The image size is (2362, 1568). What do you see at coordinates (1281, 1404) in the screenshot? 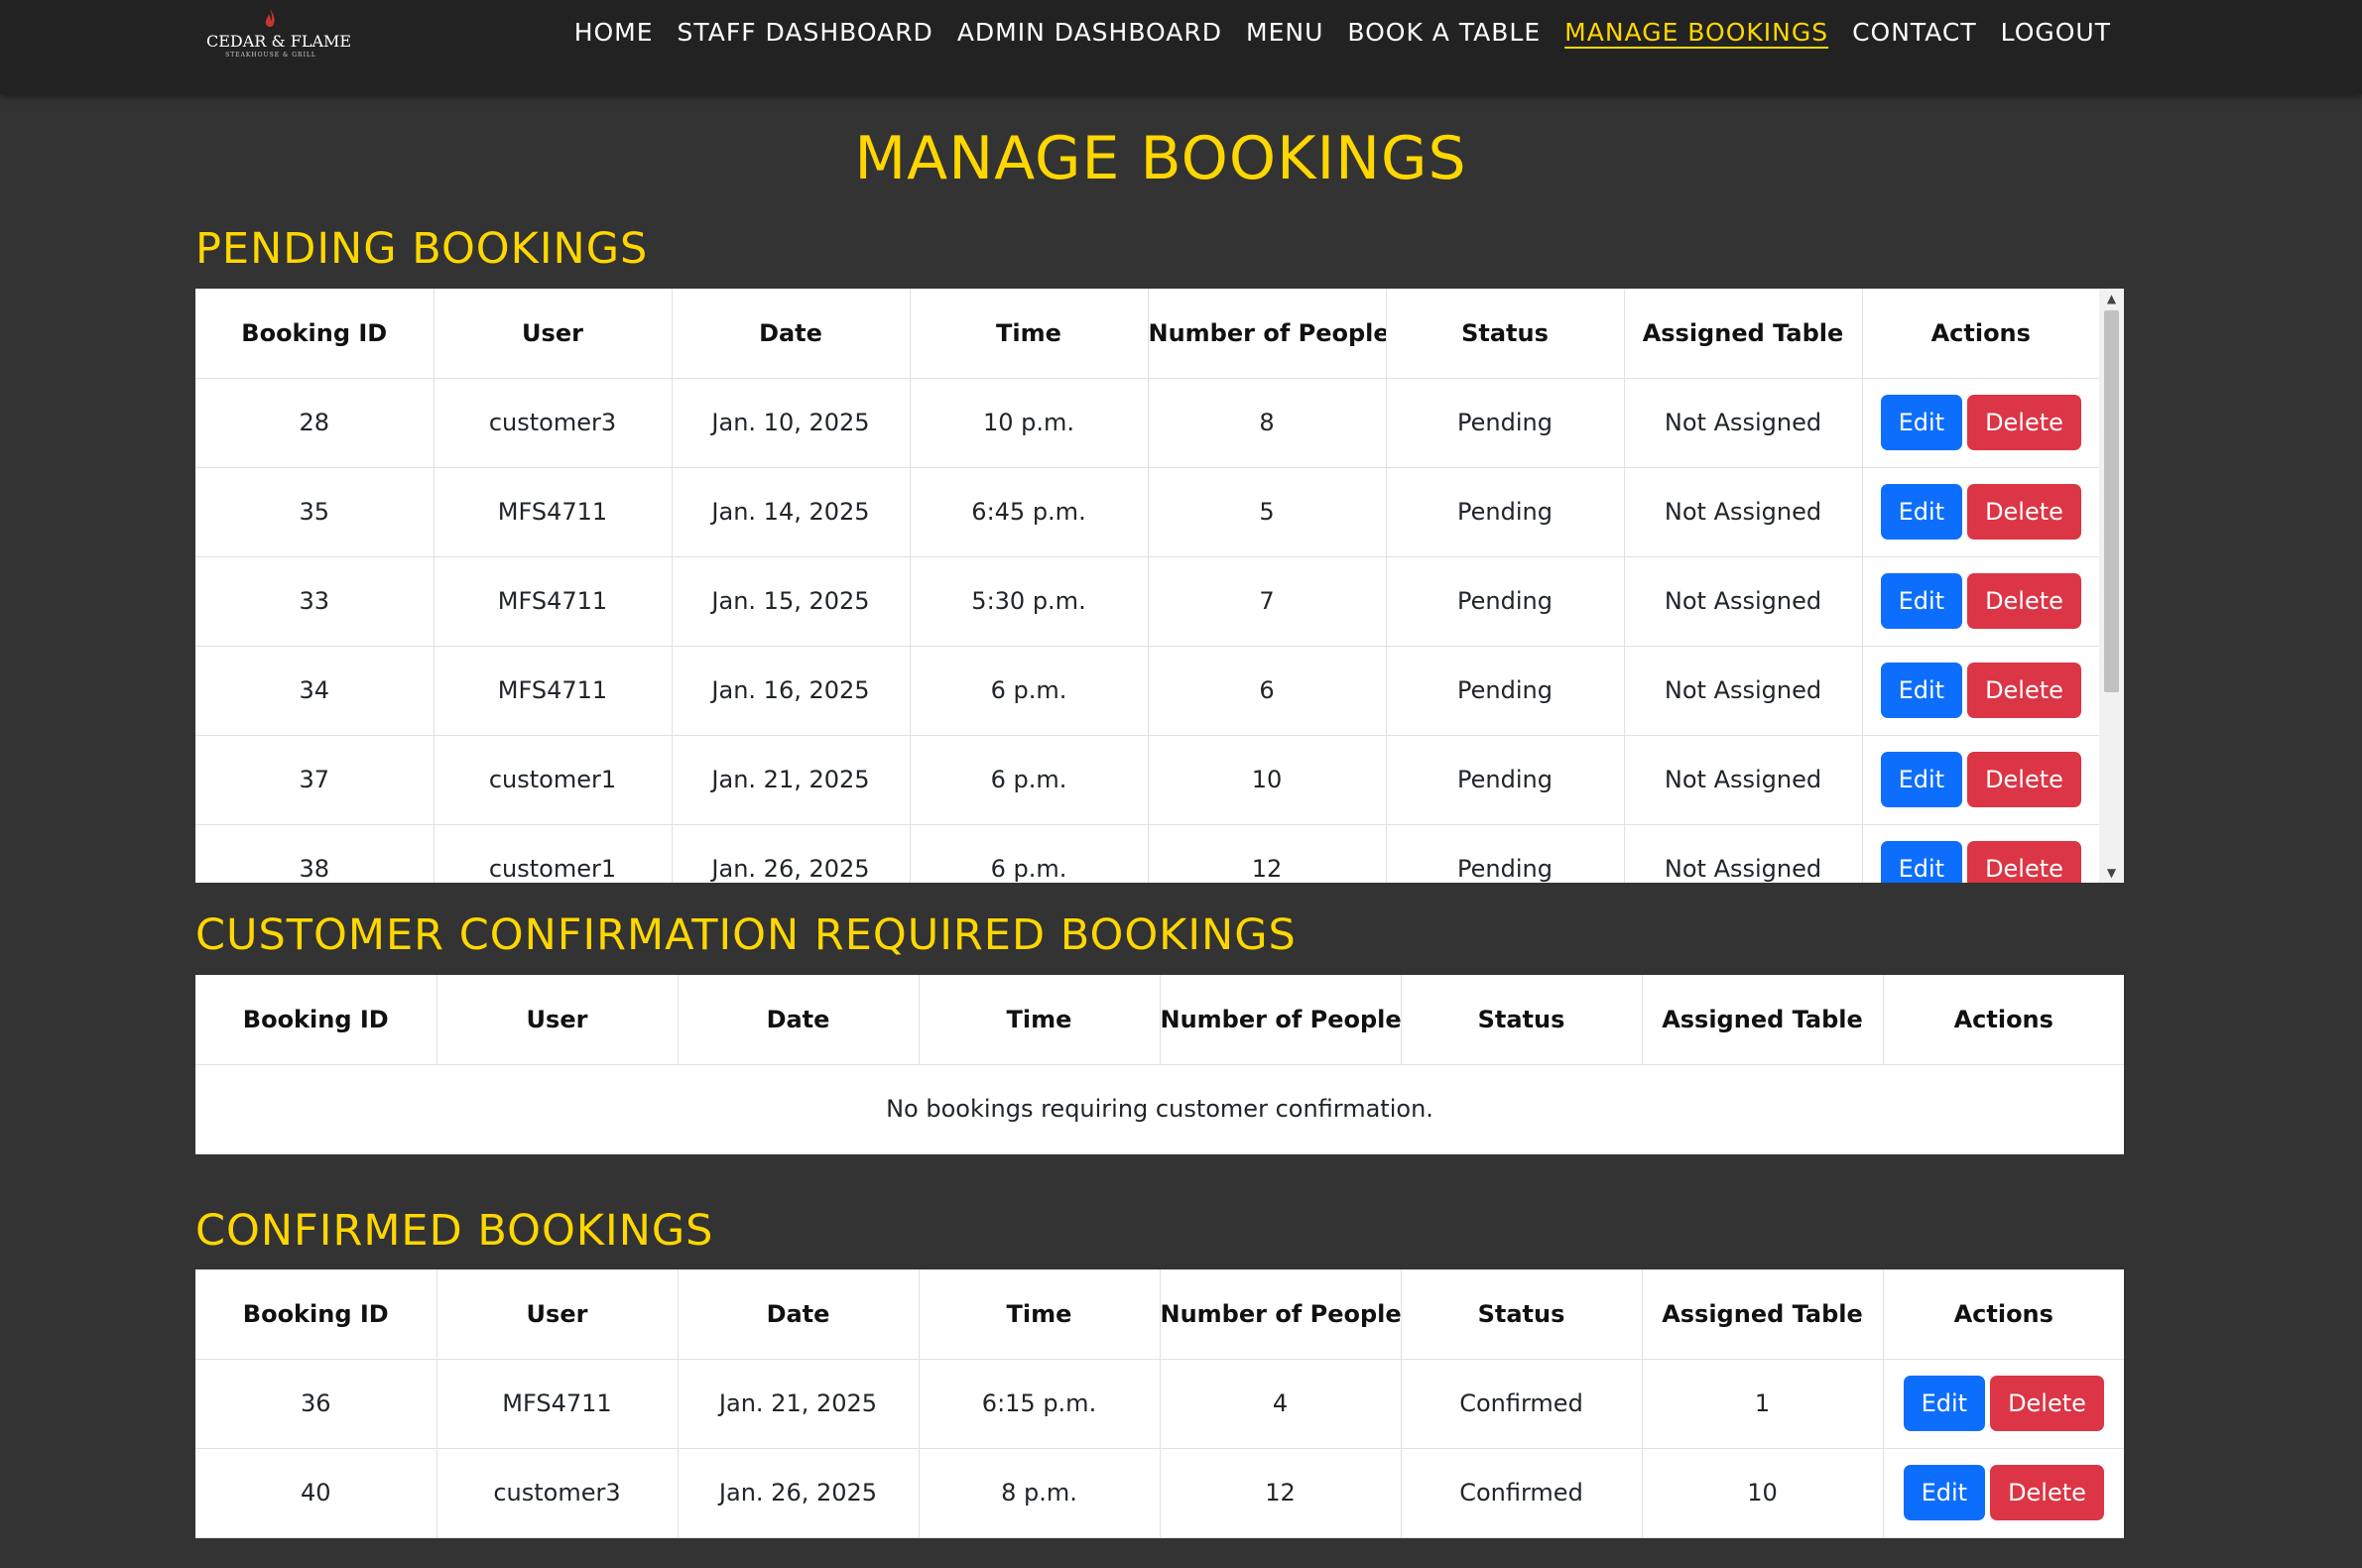
I see `people-cell: 4` at bounding box center [1281, 1404].